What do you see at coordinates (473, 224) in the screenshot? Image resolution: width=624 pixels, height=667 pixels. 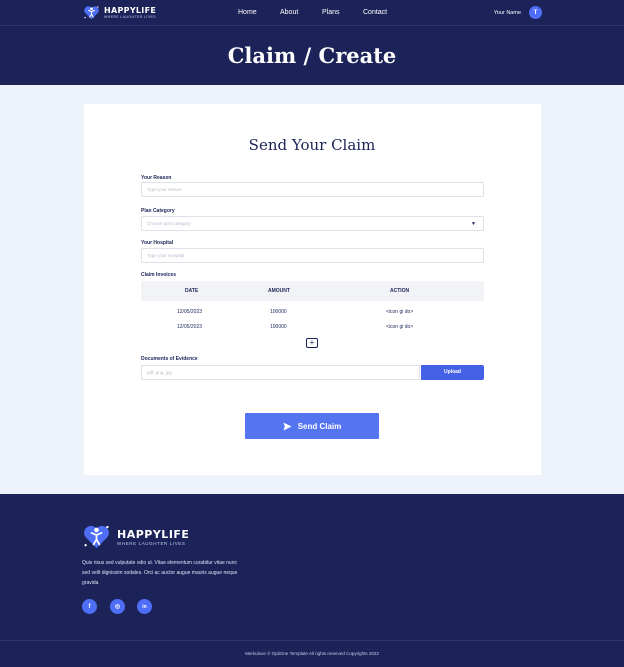 I see `caret-down-icon: ▼` at bounding box center [473, 224].